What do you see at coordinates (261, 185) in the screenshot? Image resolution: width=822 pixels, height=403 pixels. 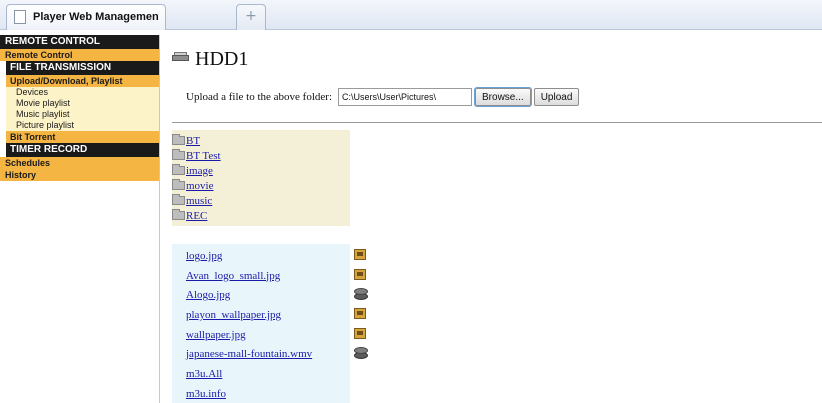 I see `folder-row: movie` at bounding box center [261, 185].